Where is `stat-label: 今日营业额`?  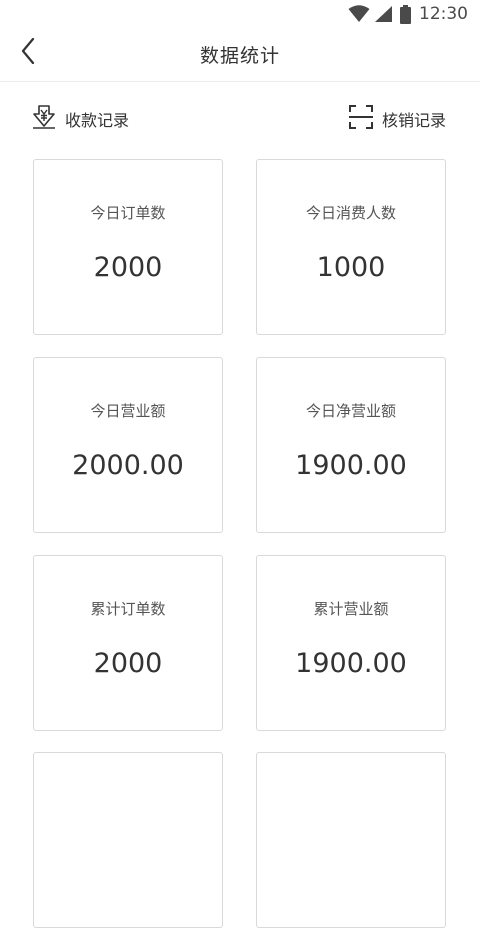 stat-label: 今日营业额 is located at coordinates (128, 411).